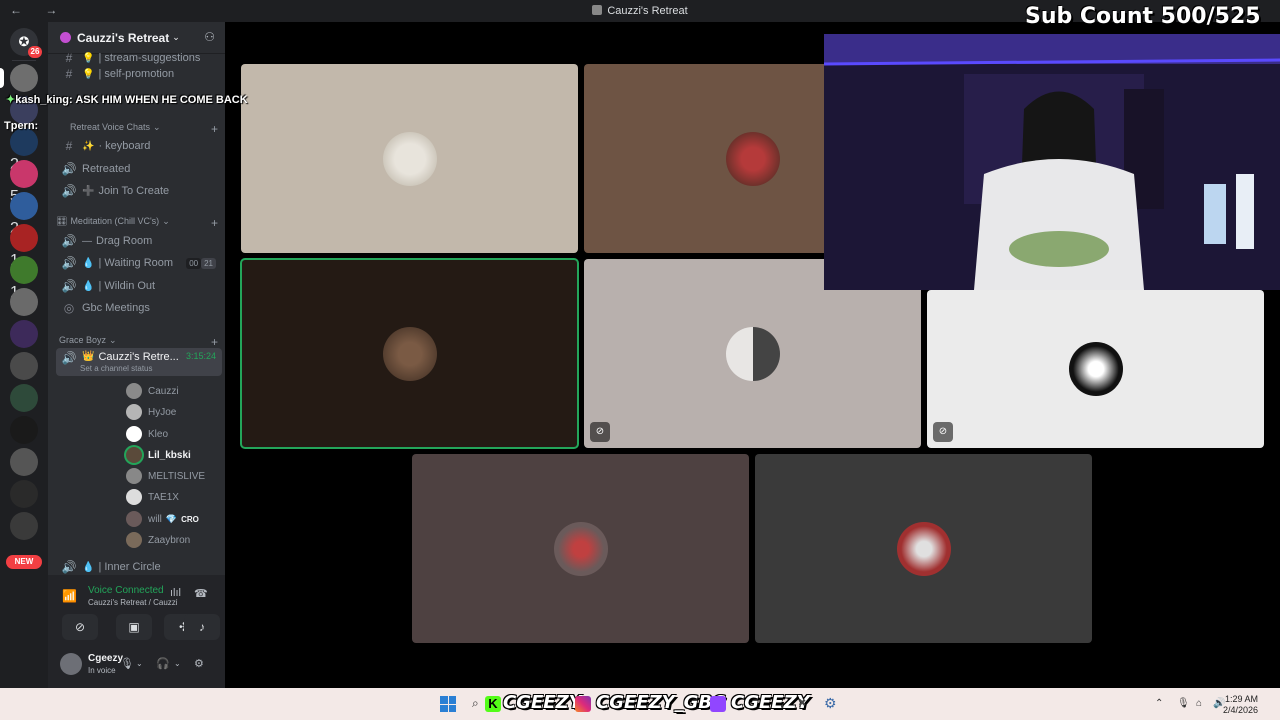 This screenshot has height=720, width=1280. I want to click on category-label: Grace Boyz, so click(83, 340).